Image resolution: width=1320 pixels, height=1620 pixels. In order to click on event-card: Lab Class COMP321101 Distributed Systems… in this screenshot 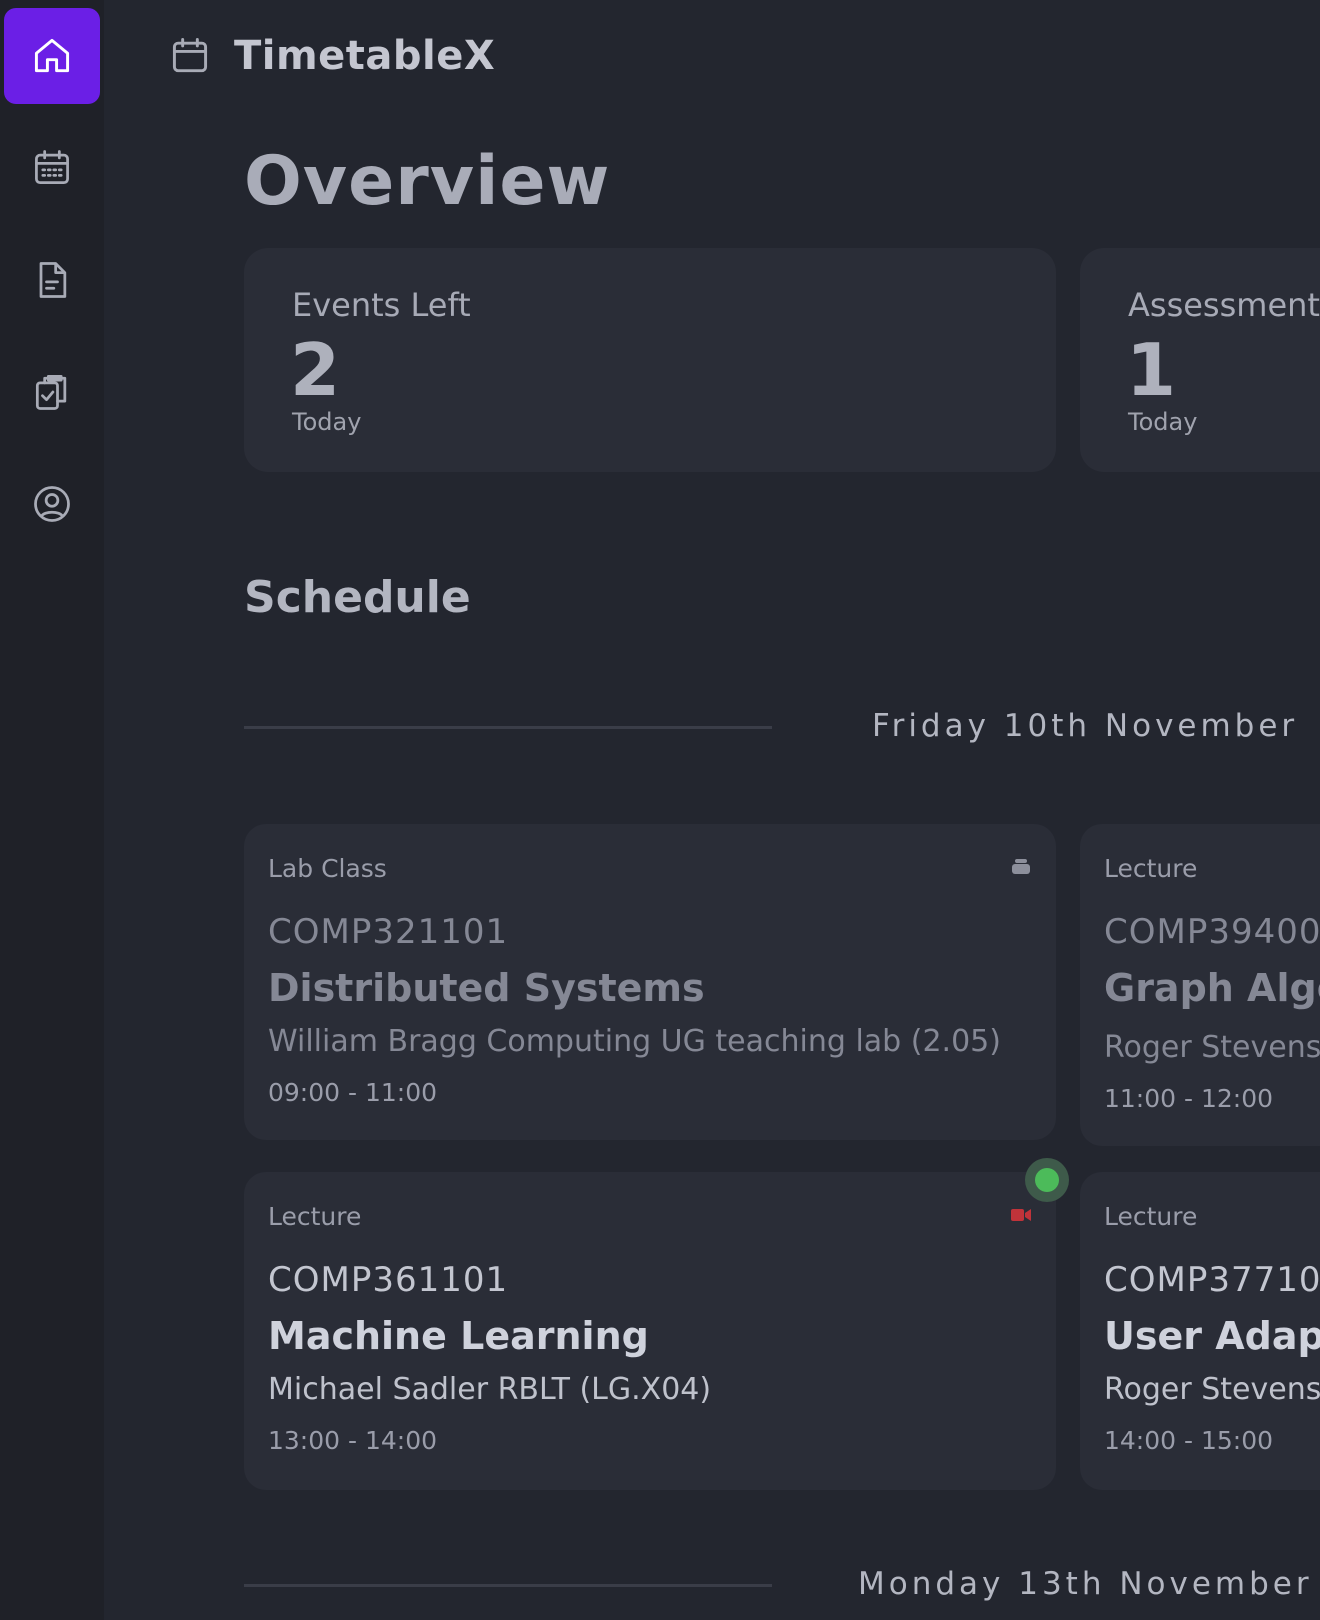, I will do `click(650, 982)`.